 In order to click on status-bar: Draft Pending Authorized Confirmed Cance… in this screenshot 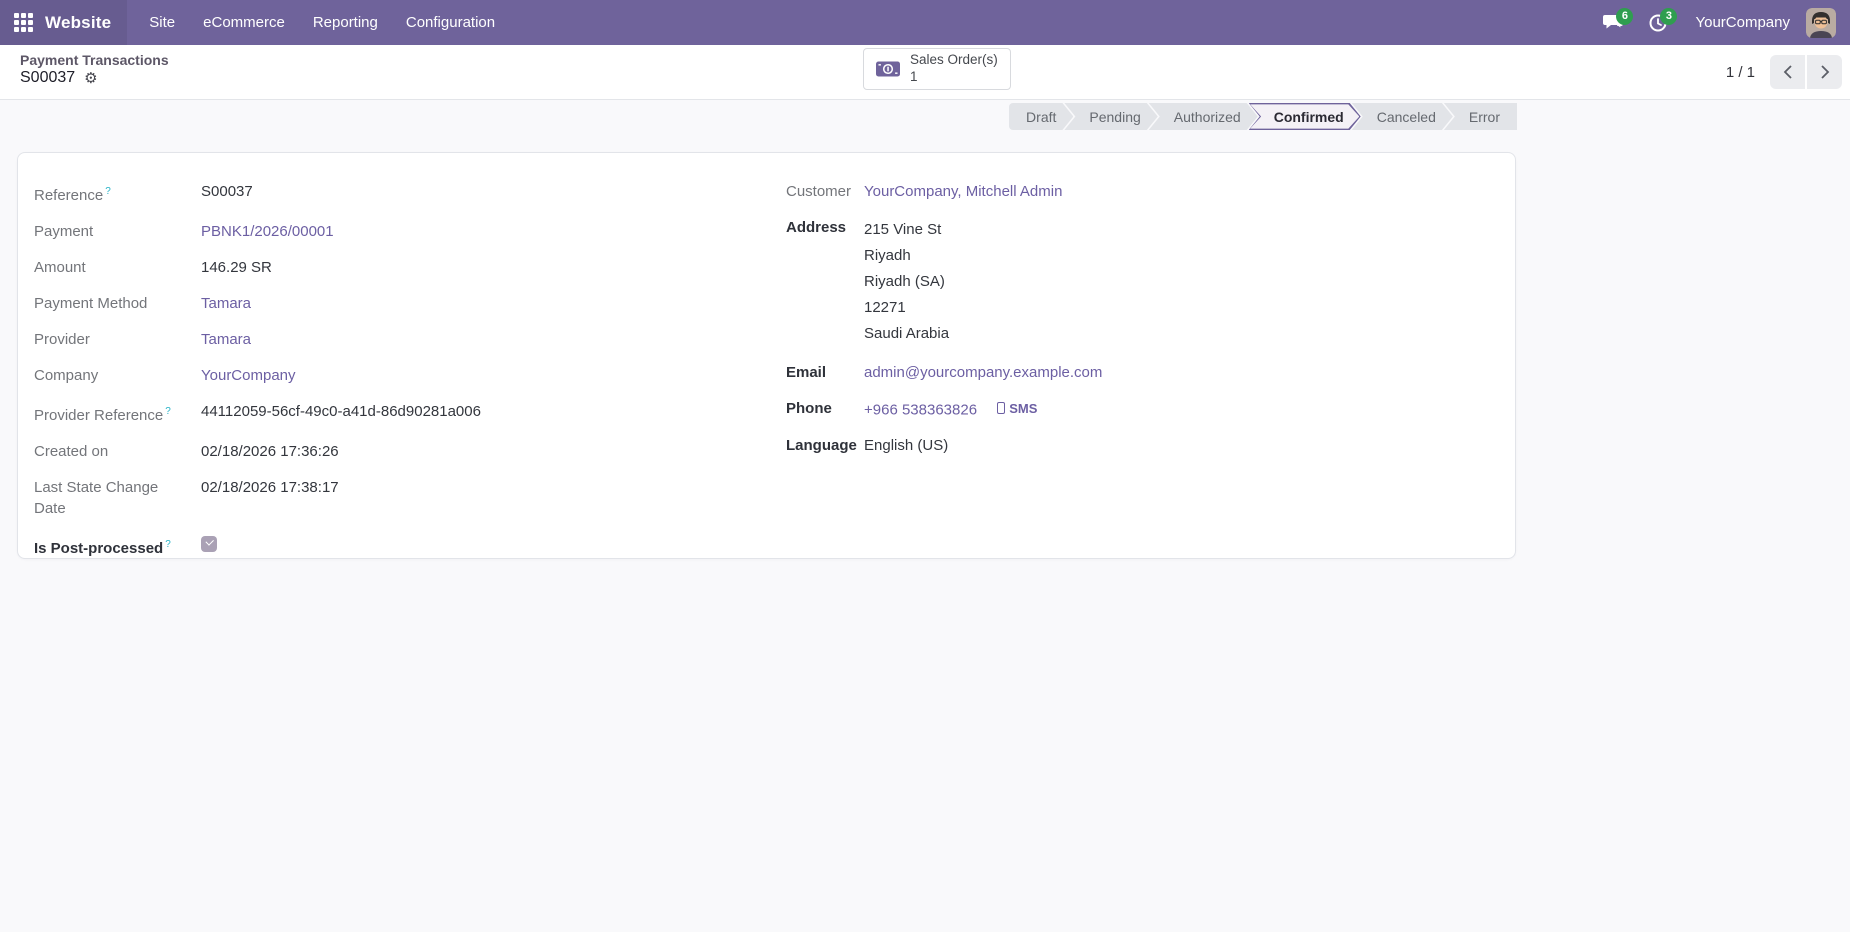, I will do `click(1263, 116)`.